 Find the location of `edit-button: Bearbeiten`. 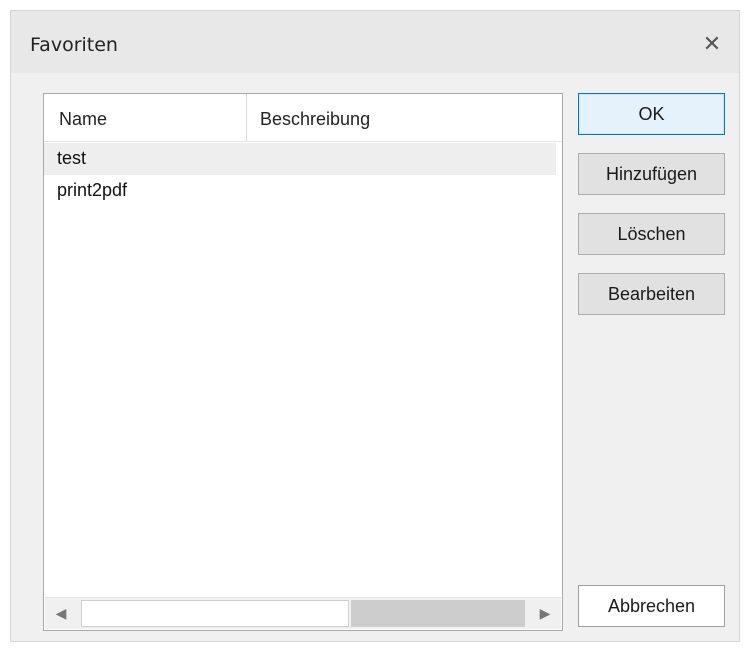

edit-button: Bearbeiten is located at coordinates (651, 294).